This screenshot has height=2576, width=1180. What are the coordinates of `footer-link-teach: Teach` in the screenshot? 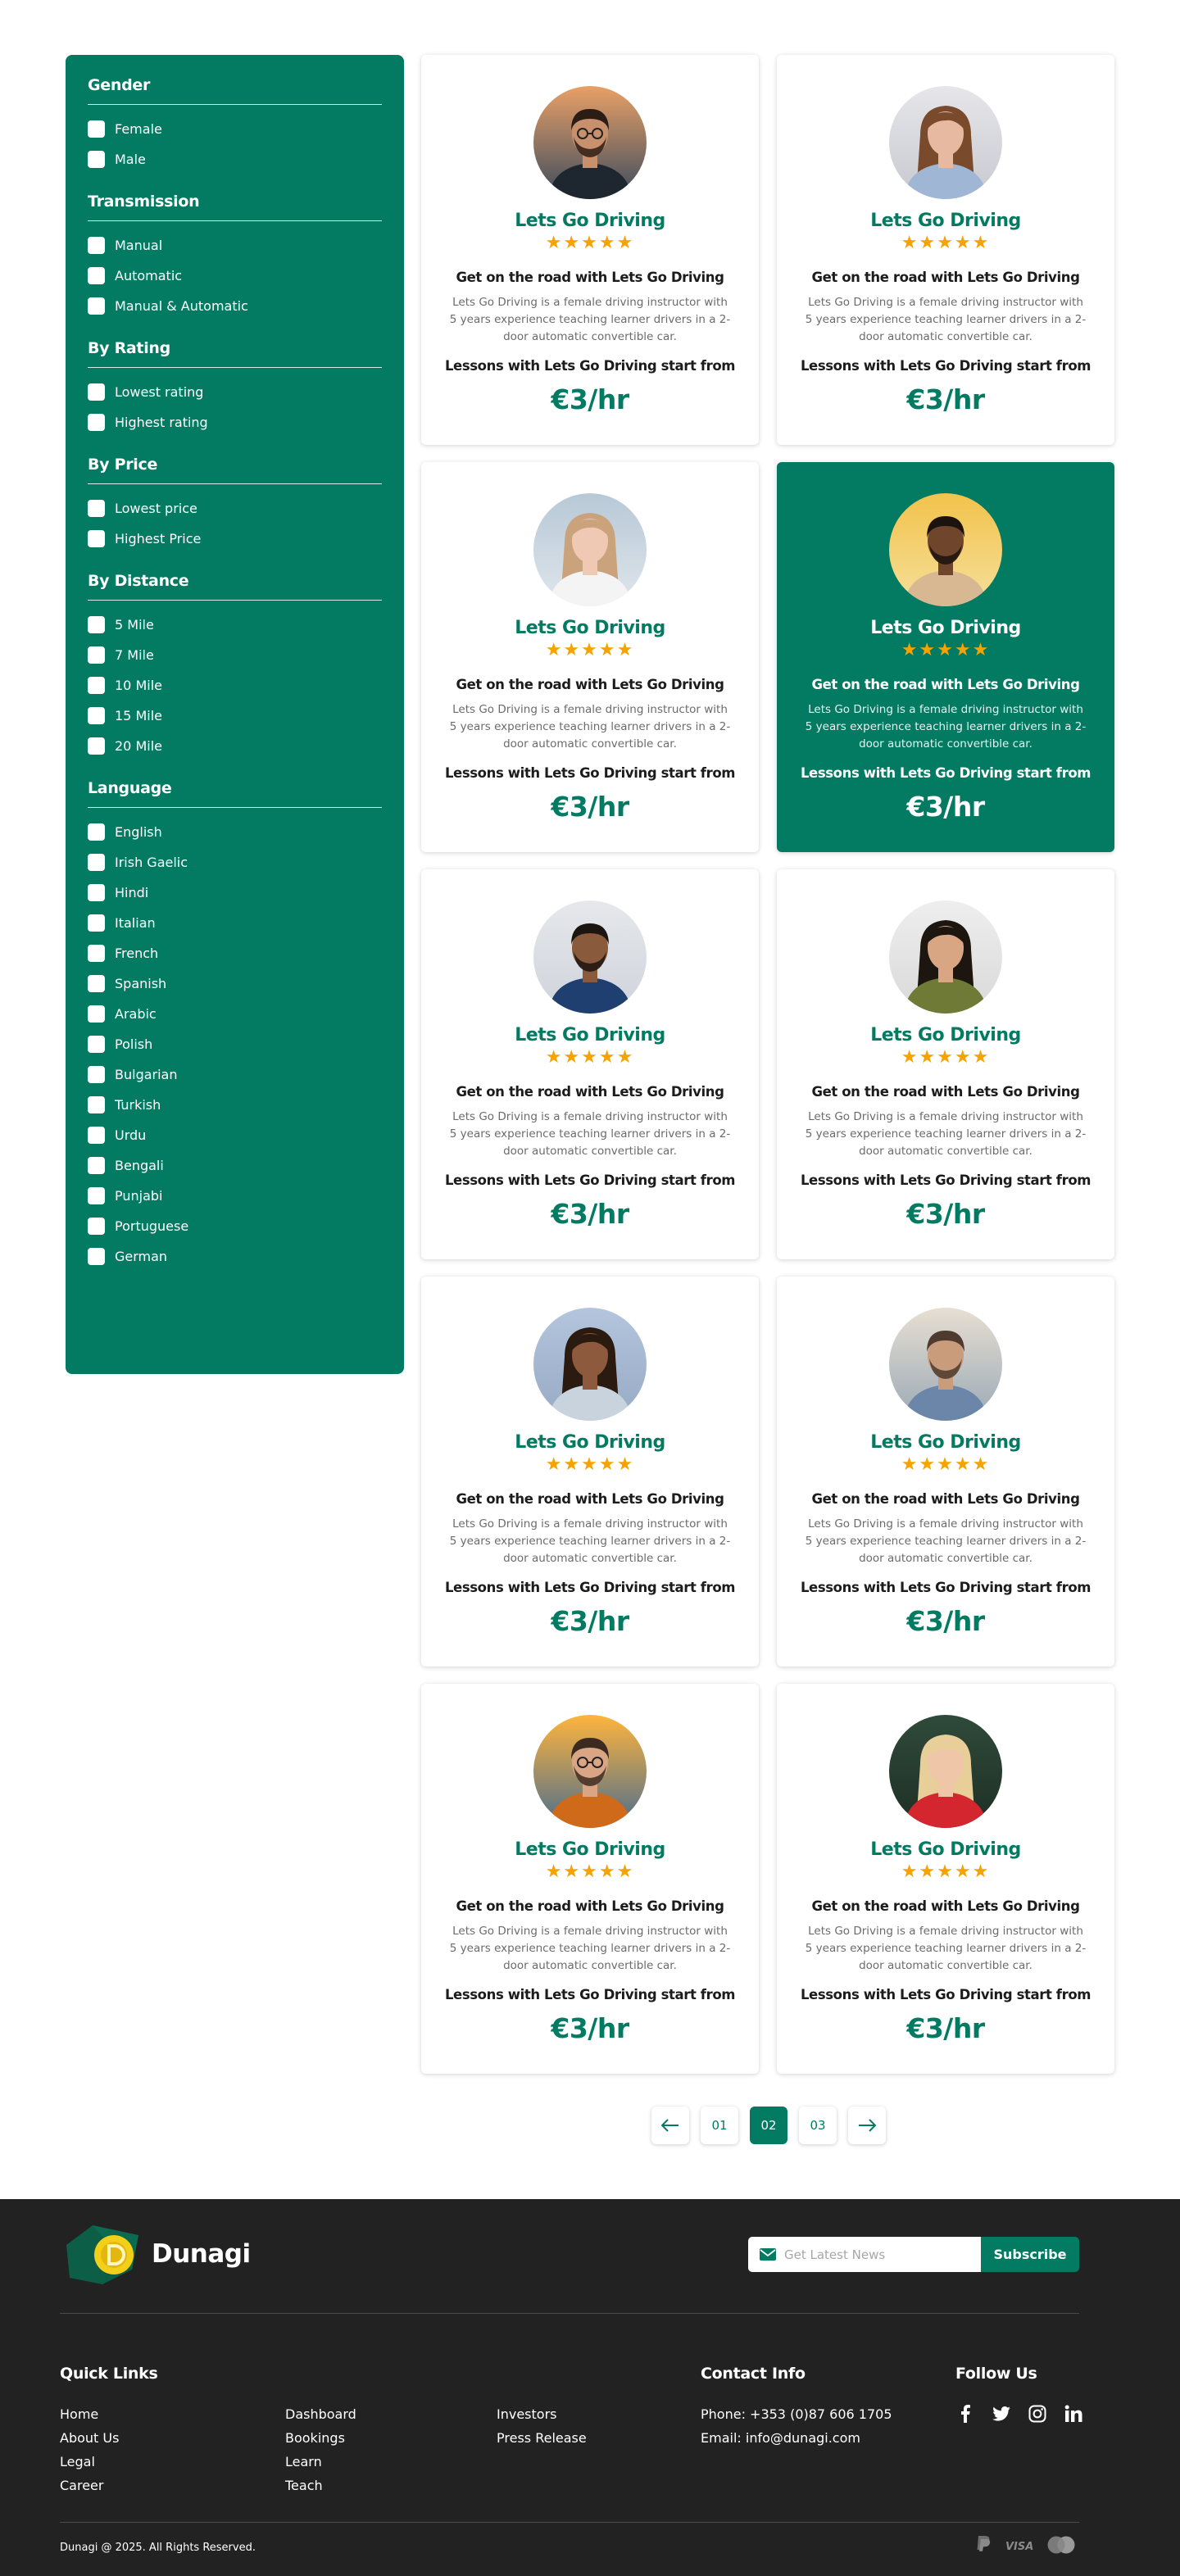 It's located at (320, 2485).